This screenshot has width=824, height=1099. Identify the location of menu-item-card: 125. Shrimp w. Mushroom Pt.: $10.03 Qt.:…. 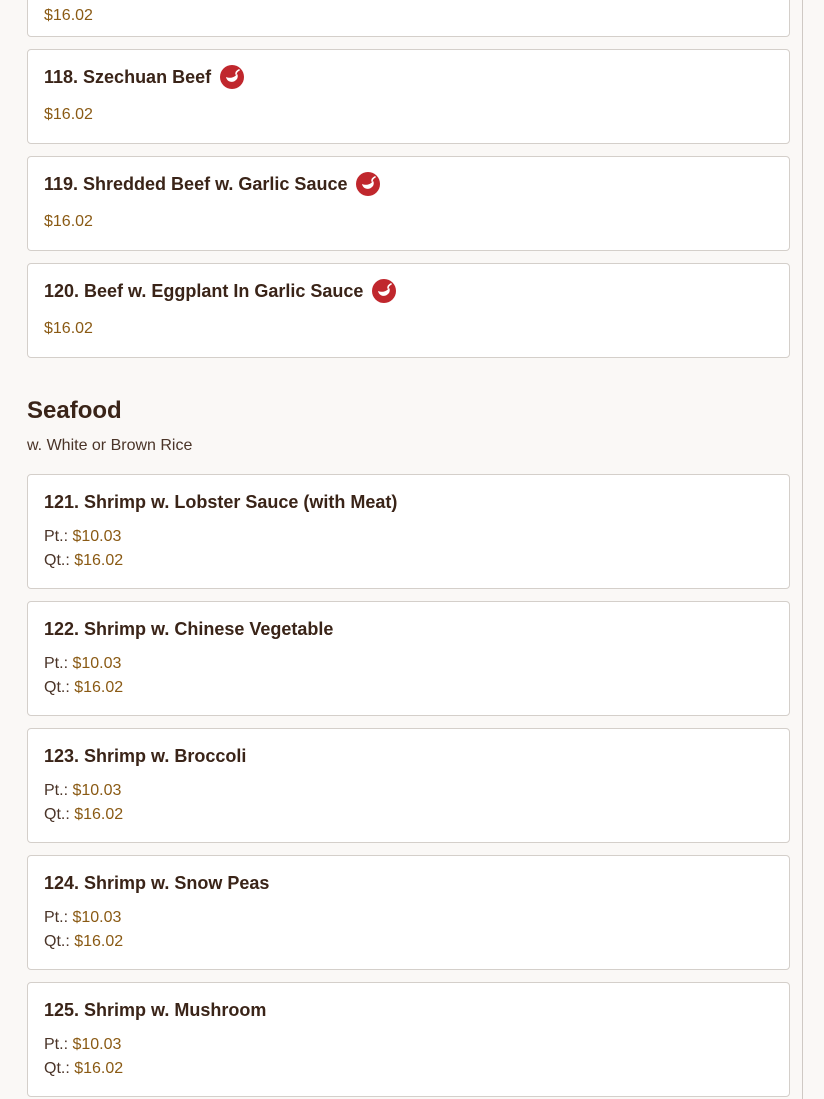
(408, 1039).